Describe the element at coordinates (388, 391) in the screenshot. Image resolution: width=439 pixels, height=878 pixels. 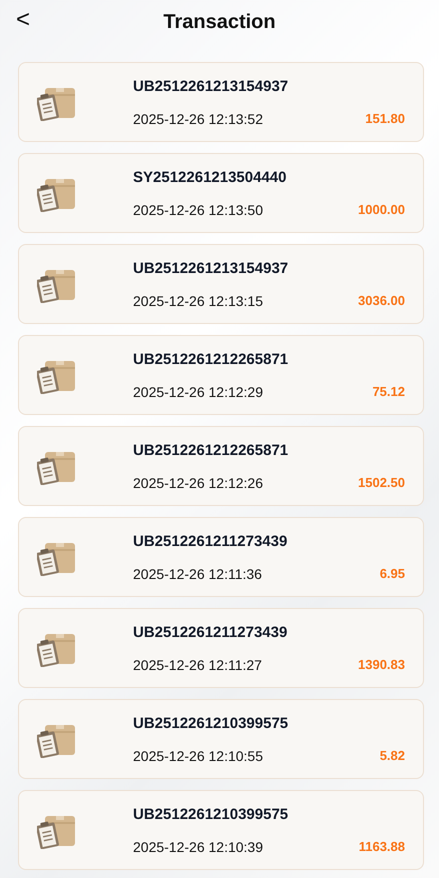
I see `transaction-amount: 75.12` at that location.